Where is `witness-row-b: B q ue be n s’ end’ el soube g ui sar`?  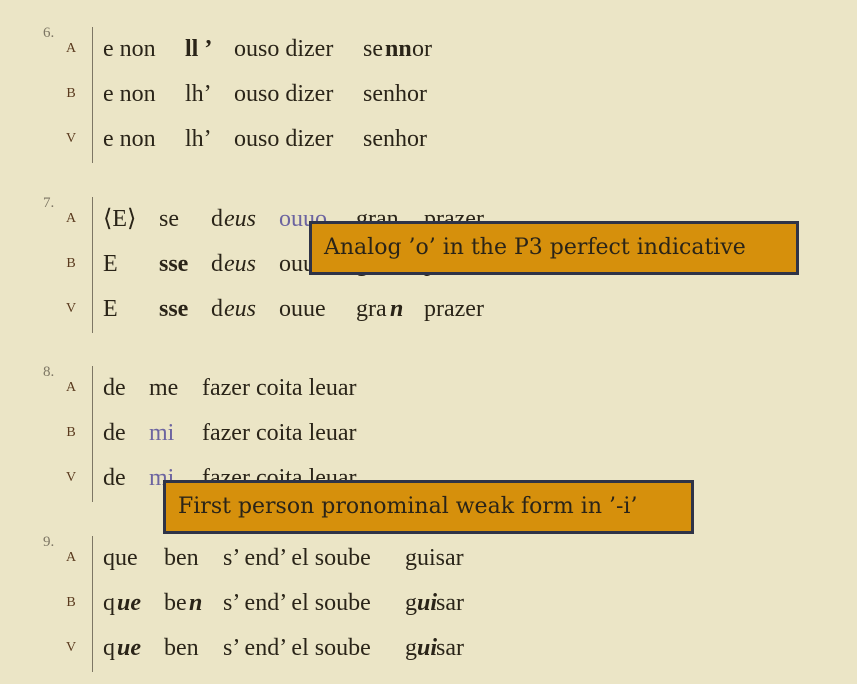 witness-row-b: B q ue be n s’ end’ el soube g ui sar is located at coordinates (428, 605).